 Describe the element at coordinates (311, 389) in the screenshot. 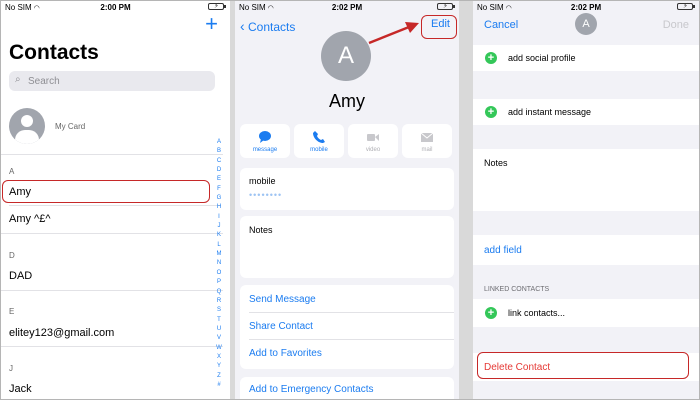

I see `add-to-emergency-link: Add to Emergency Contacts` at that location.